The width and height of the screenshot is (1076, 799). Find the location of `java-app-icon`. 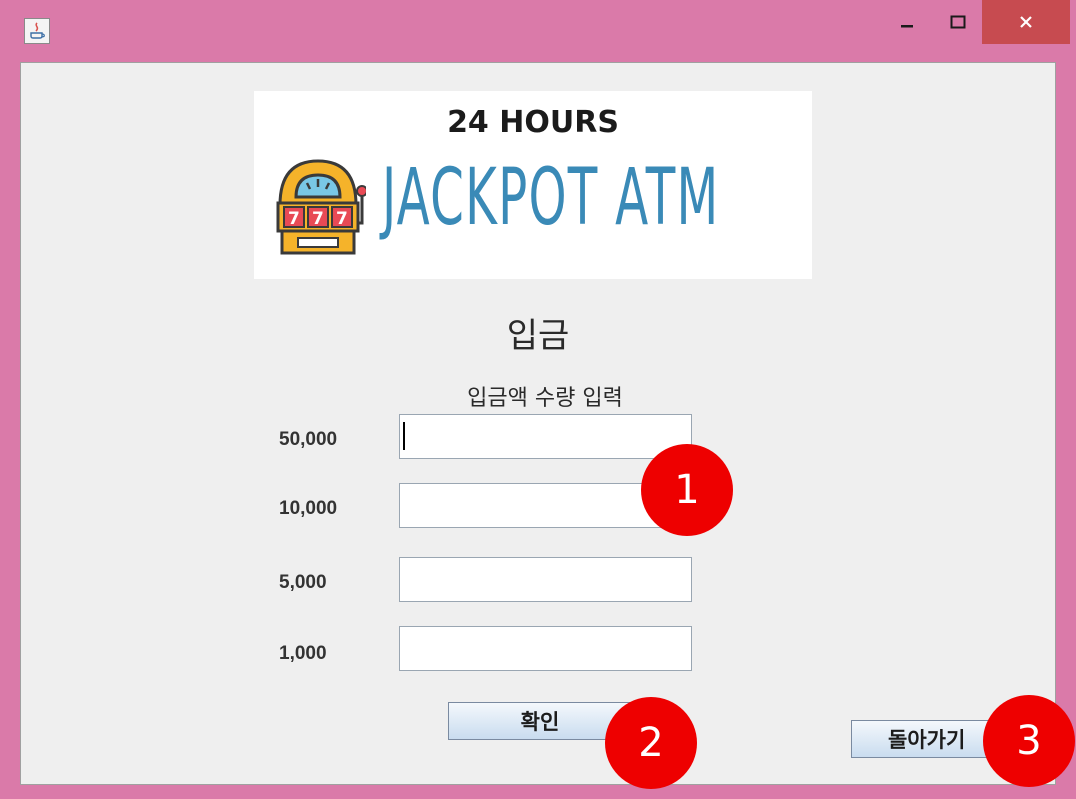

java-app-icon is located at coordinates (37, 31).